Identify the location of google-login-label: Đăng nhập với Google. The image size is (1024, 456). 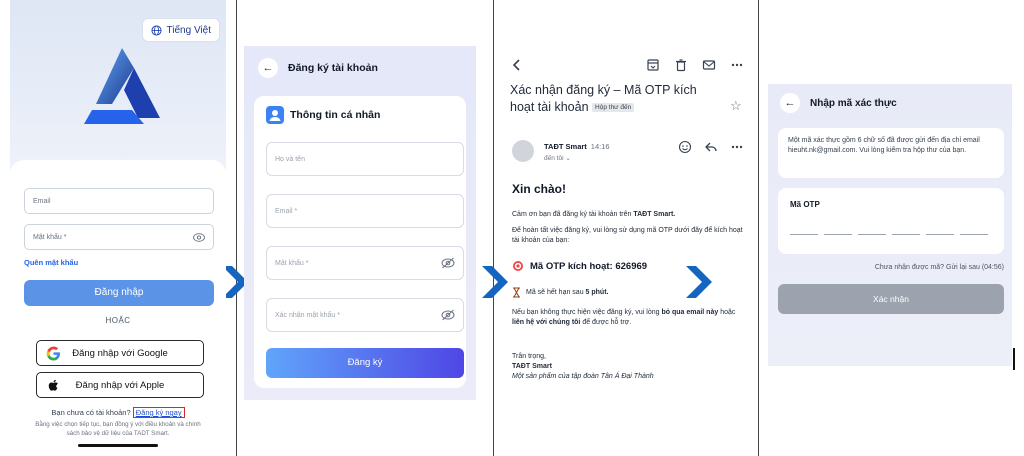
(120, 353).